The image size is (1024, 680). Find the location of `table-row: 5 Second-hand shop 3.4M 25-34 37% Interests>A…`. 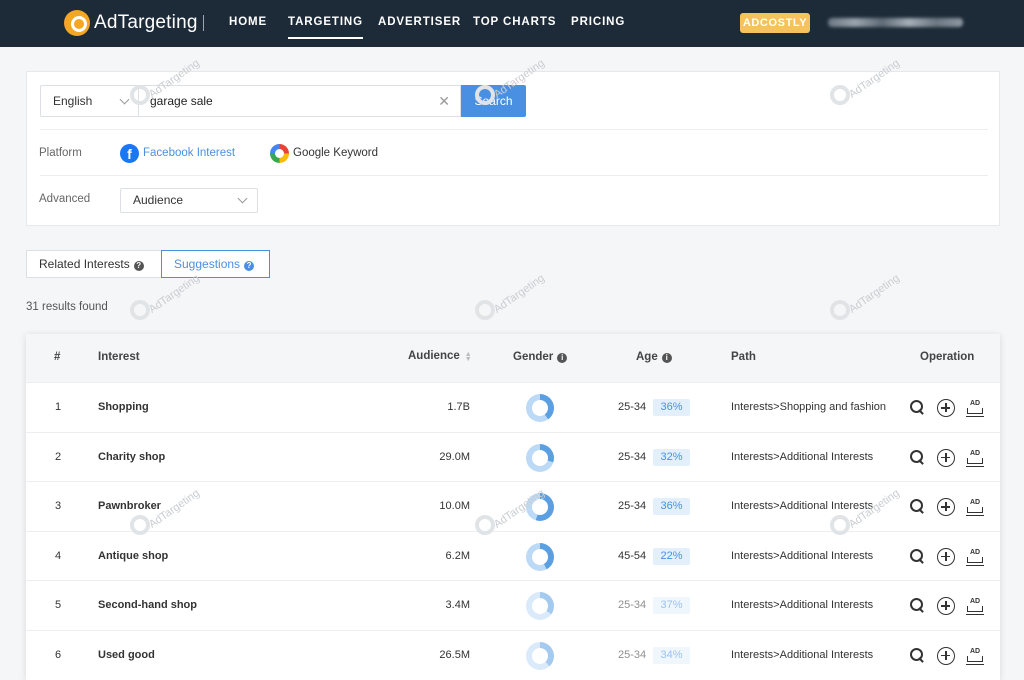

table-row: 5 Second-hand shop 3.4M 25-34 37% Interests>A… is located at coordinates (513, 605).